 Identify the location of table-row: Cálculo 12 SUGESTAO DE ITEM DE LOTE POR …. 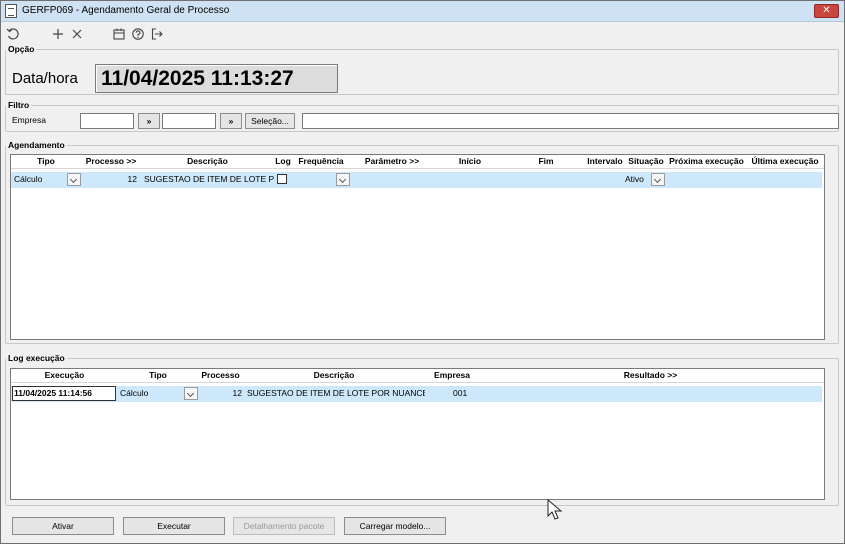
(416, 180).